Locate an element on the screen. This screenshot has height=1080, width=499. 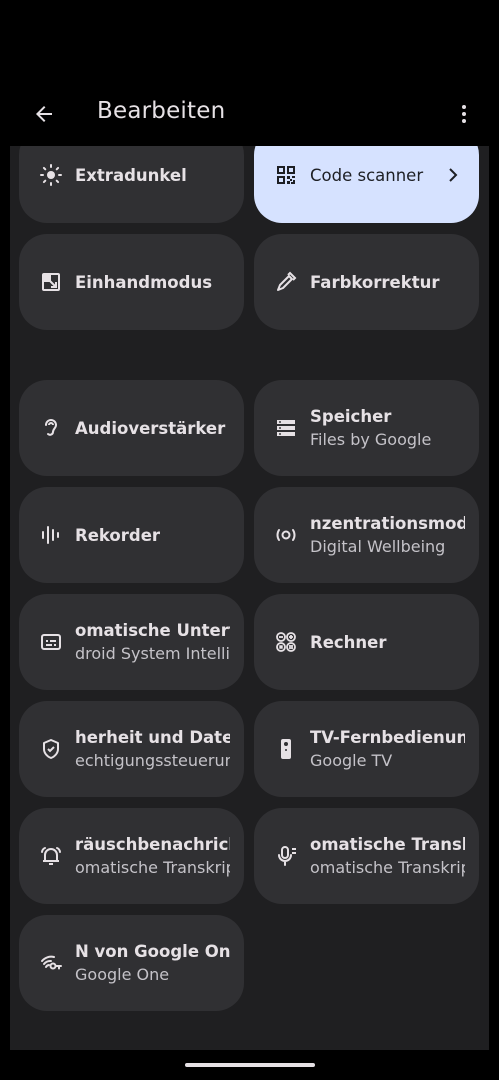
tile-label: Code scanner is located at coordinates (367, 175).